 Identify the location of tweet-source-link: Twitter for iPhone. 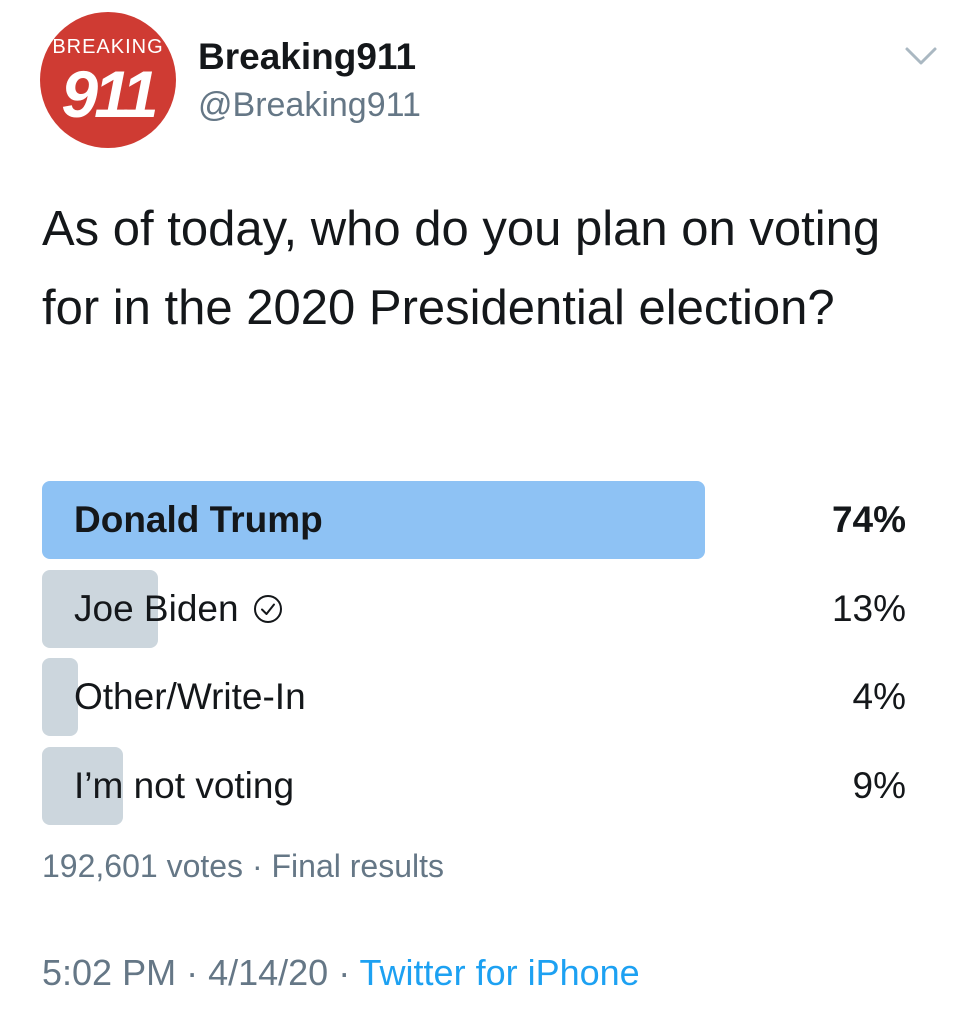
(500, 972).